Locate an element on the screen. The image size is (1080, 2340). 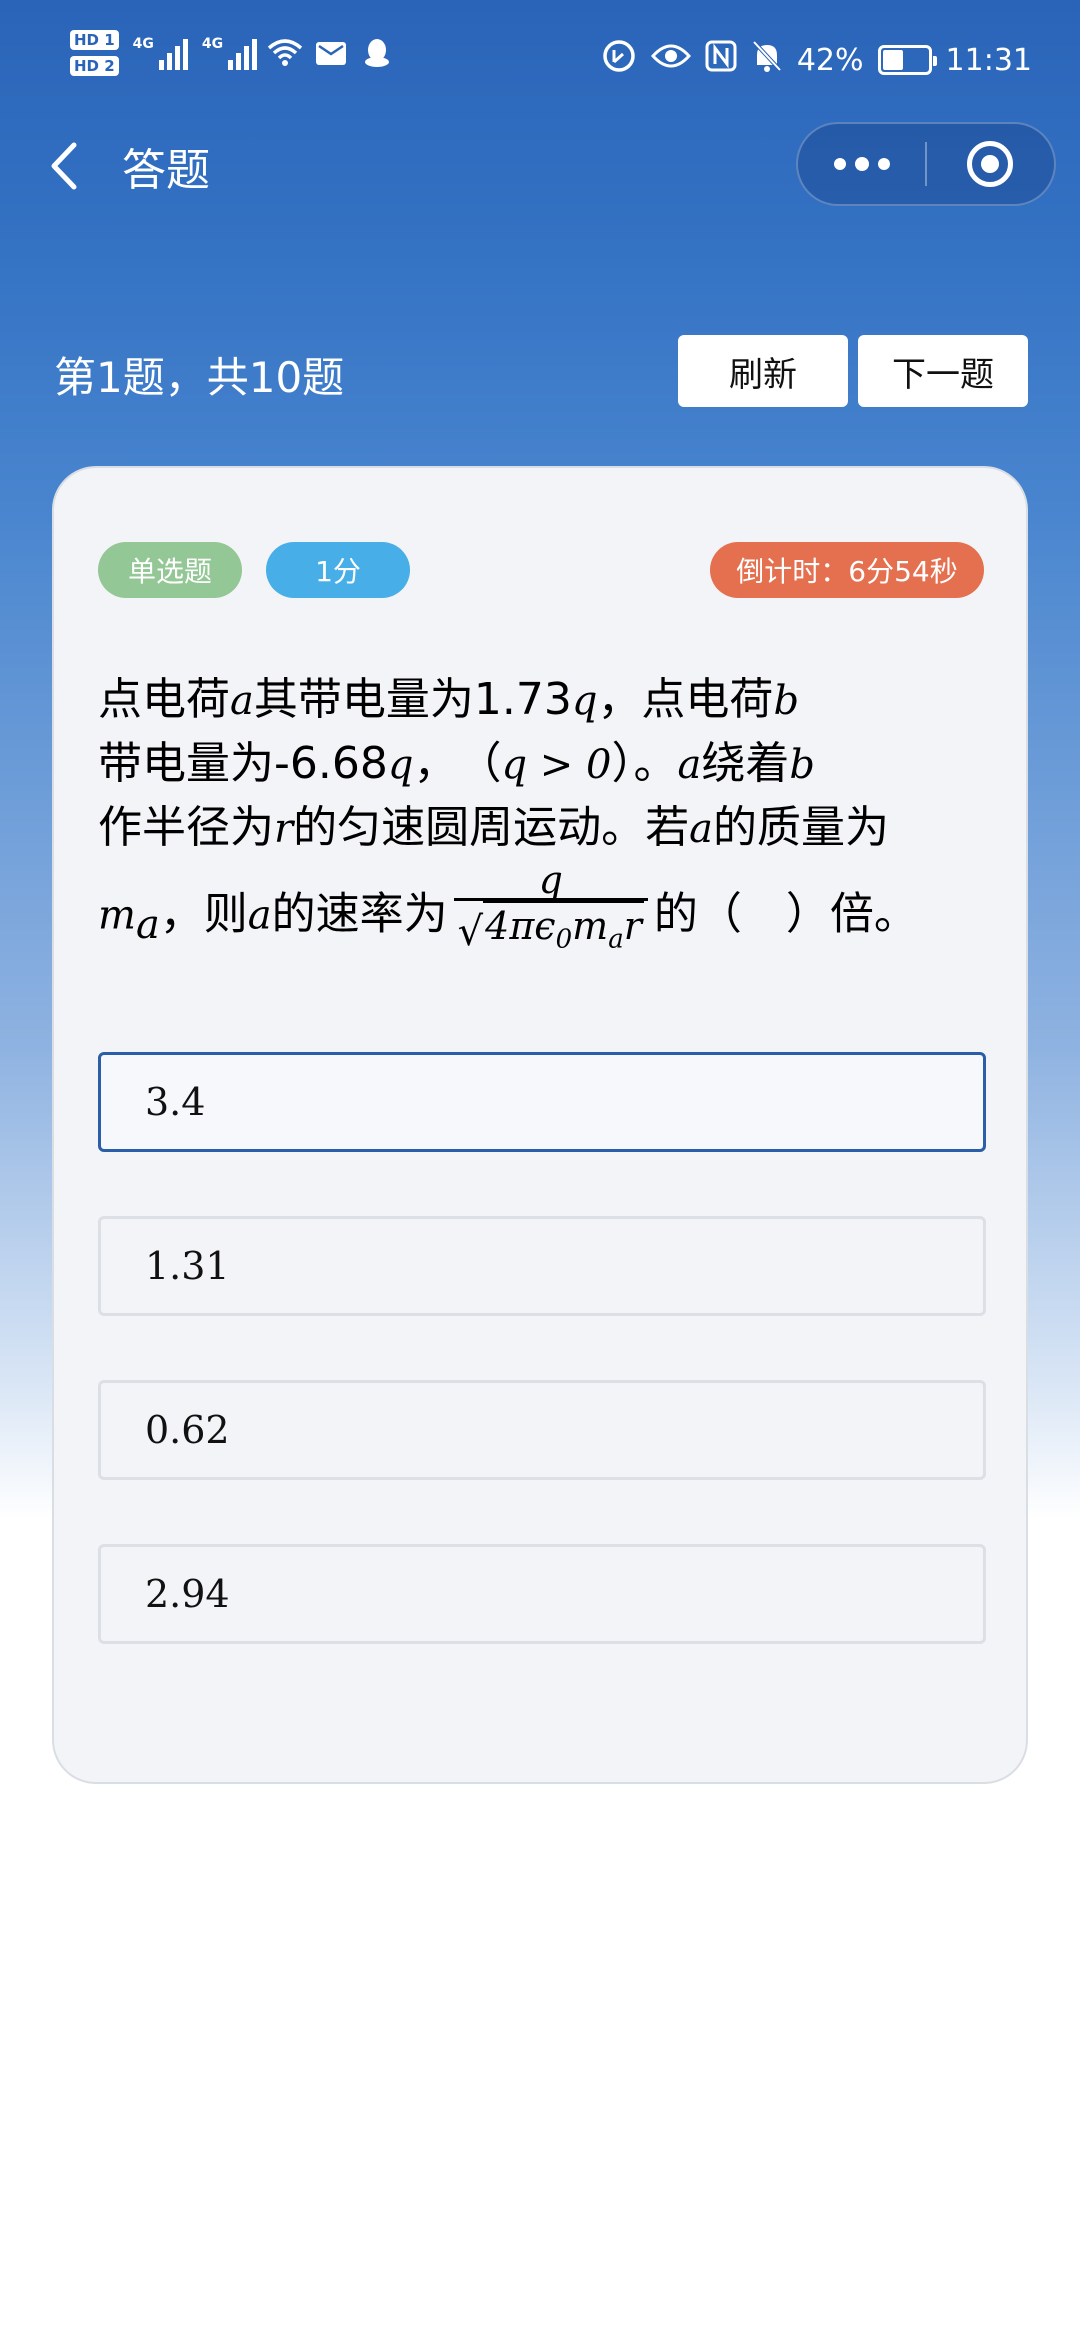
clock: 11:31 is located at coordinates (988, 60).